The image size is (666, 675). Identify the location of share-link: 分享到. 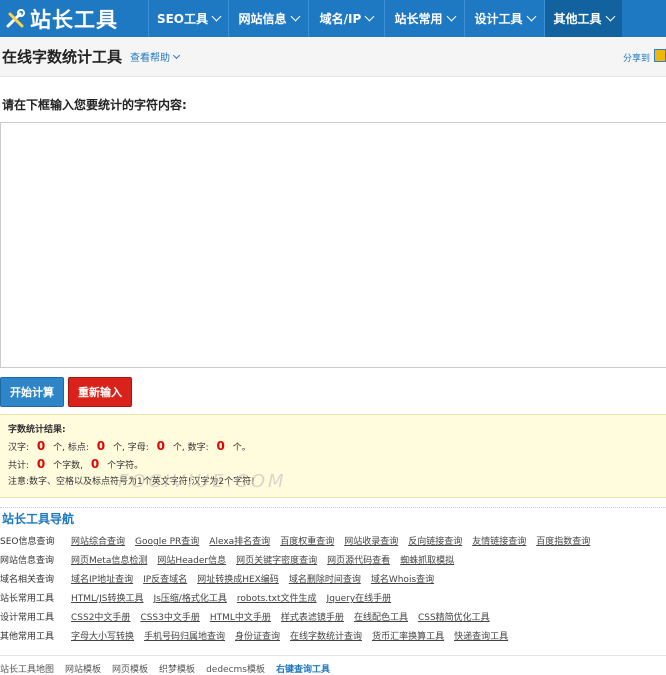
(636, 57).